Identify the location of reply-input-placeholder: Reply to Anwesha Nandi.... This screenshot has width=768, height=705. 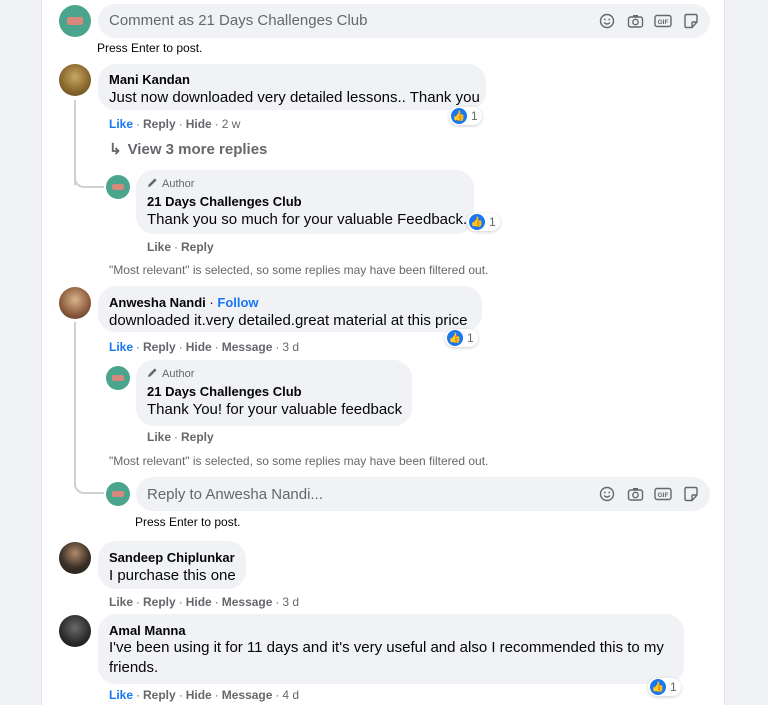
(235, 494).